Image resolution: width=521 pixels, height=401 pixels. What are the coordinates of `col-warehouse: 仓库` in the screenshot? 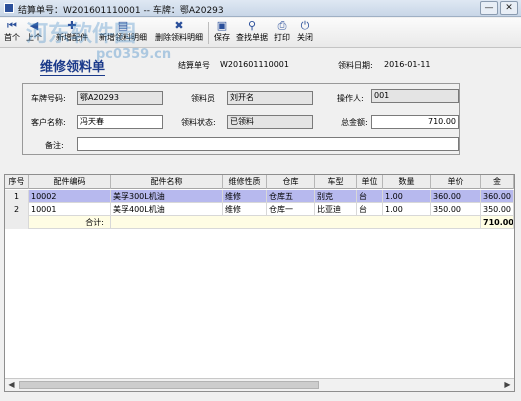 It's located at (291, 182).